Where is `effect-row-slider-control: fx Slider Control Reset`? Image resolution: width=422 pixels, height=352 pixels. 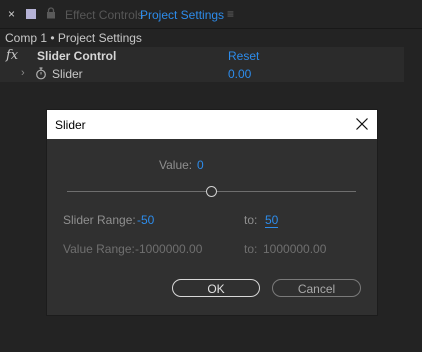
effect-row-slider-control: fx Slider Control Reset is located at coordinates (202, 56).